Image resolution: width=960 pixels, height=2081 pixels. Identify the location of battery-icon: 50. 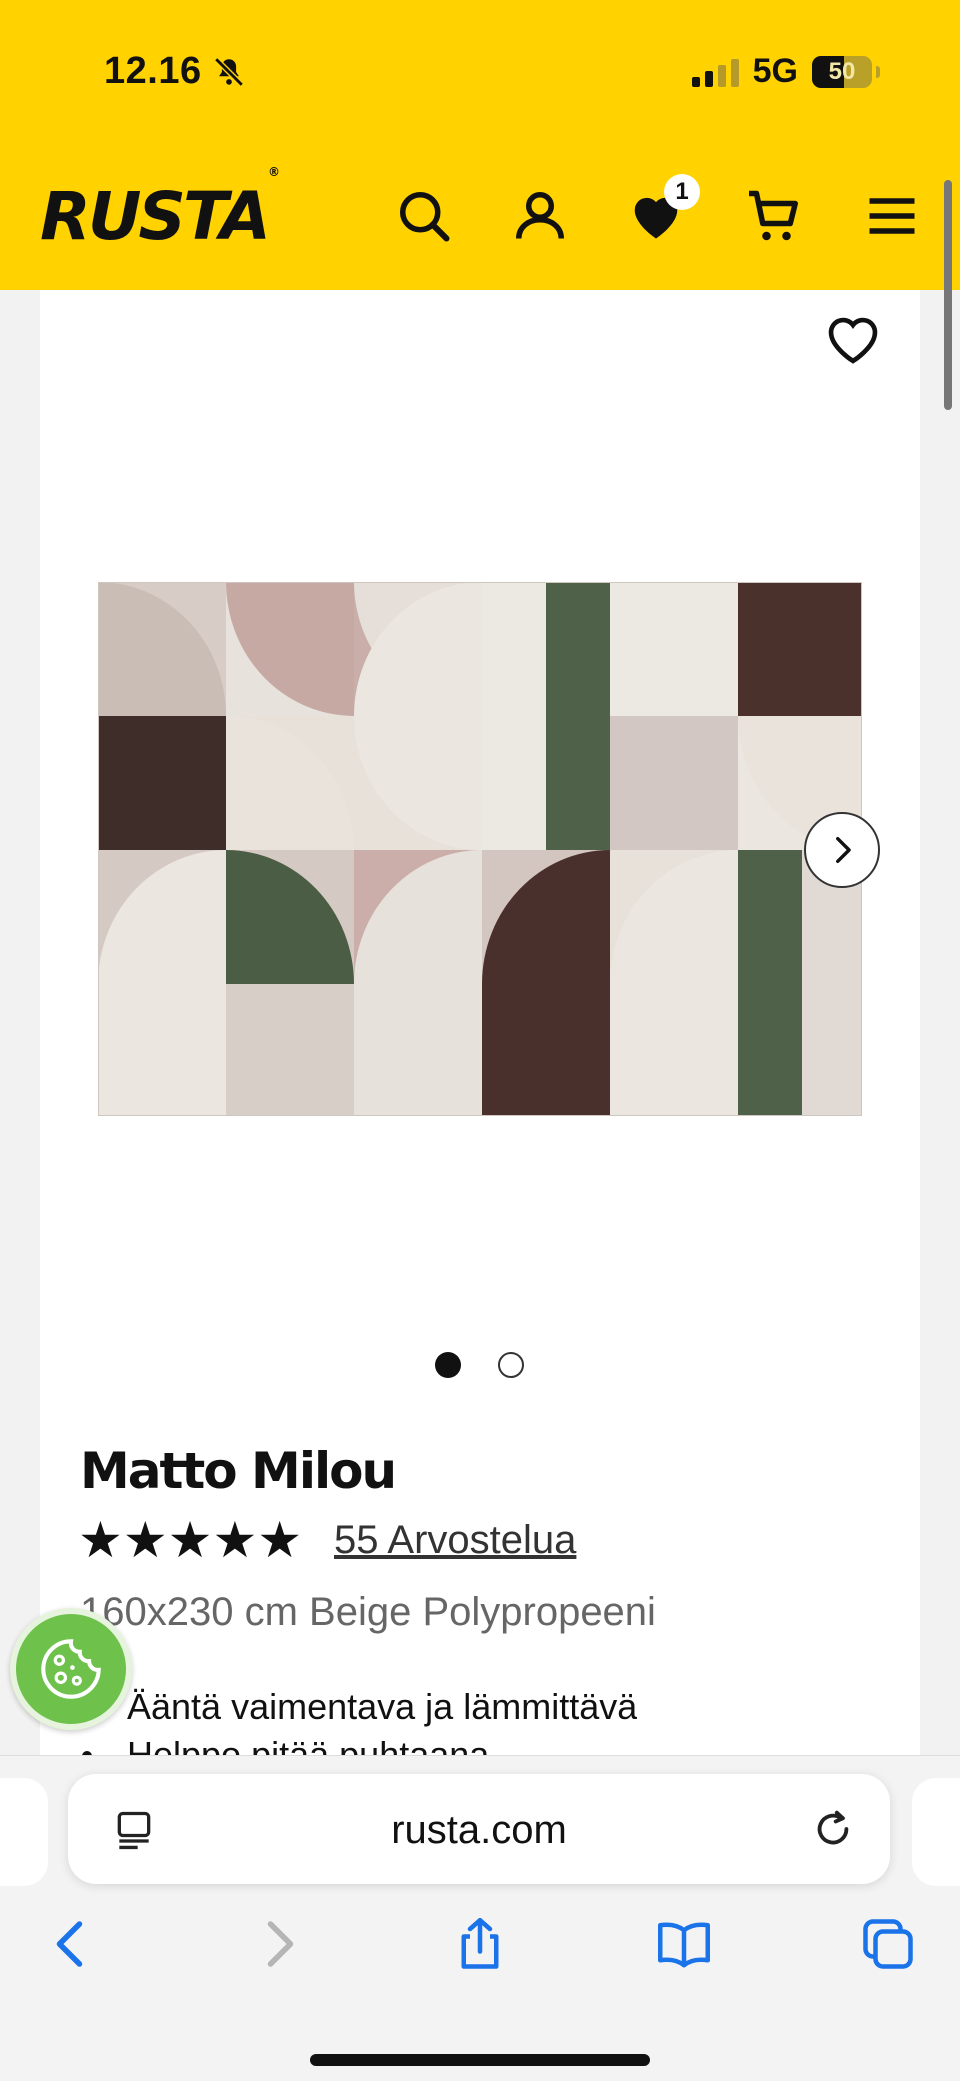
(842, 71).